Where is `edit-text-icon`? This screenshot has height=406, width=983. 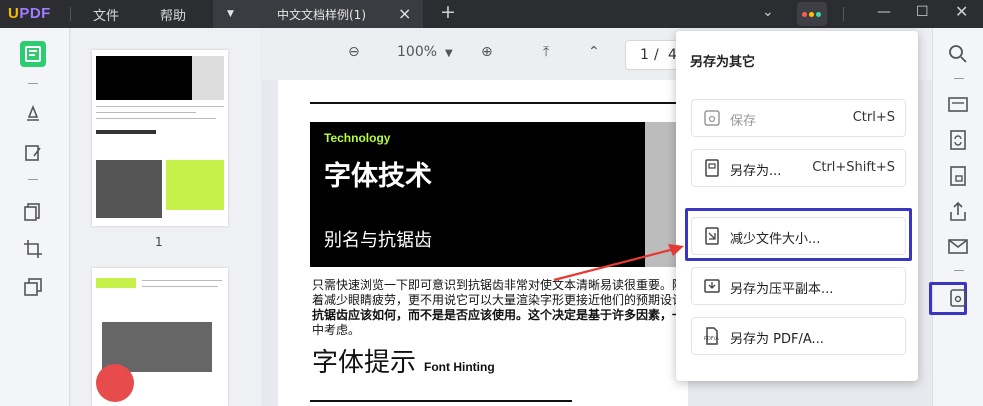
edit-text-icon is located at coordinates (33, 153).